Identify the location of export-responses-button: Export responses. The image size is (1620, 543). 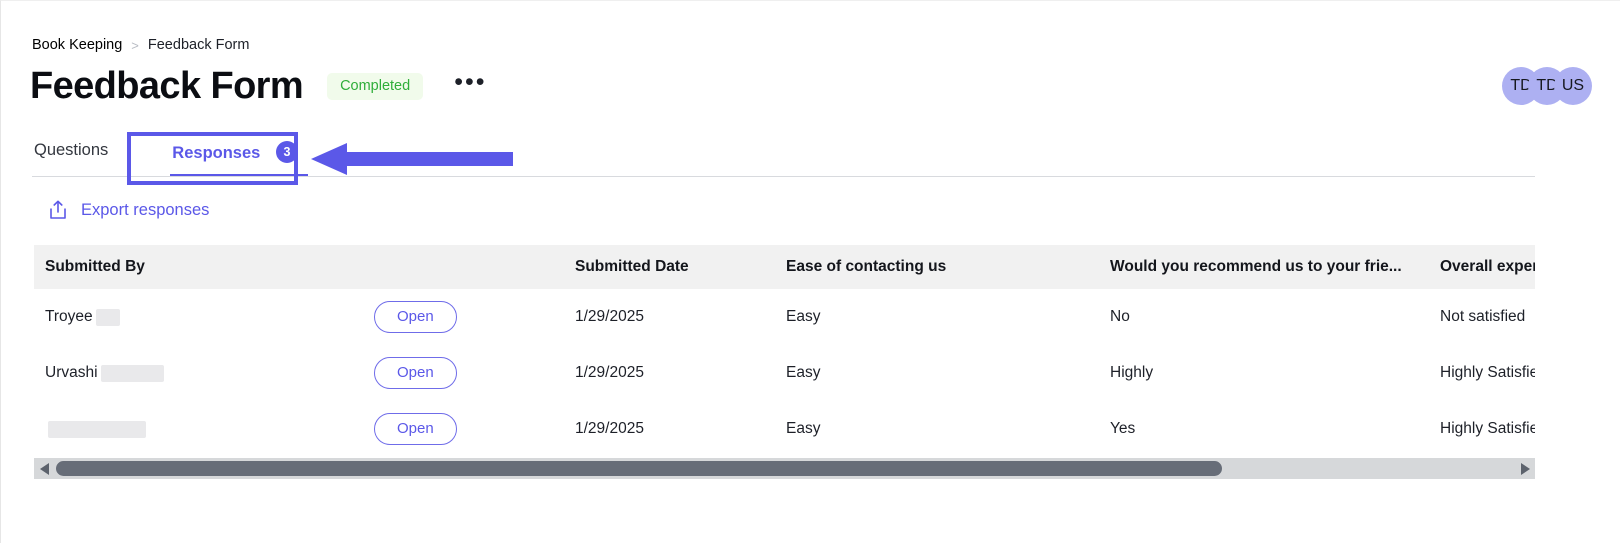
(129, 210).